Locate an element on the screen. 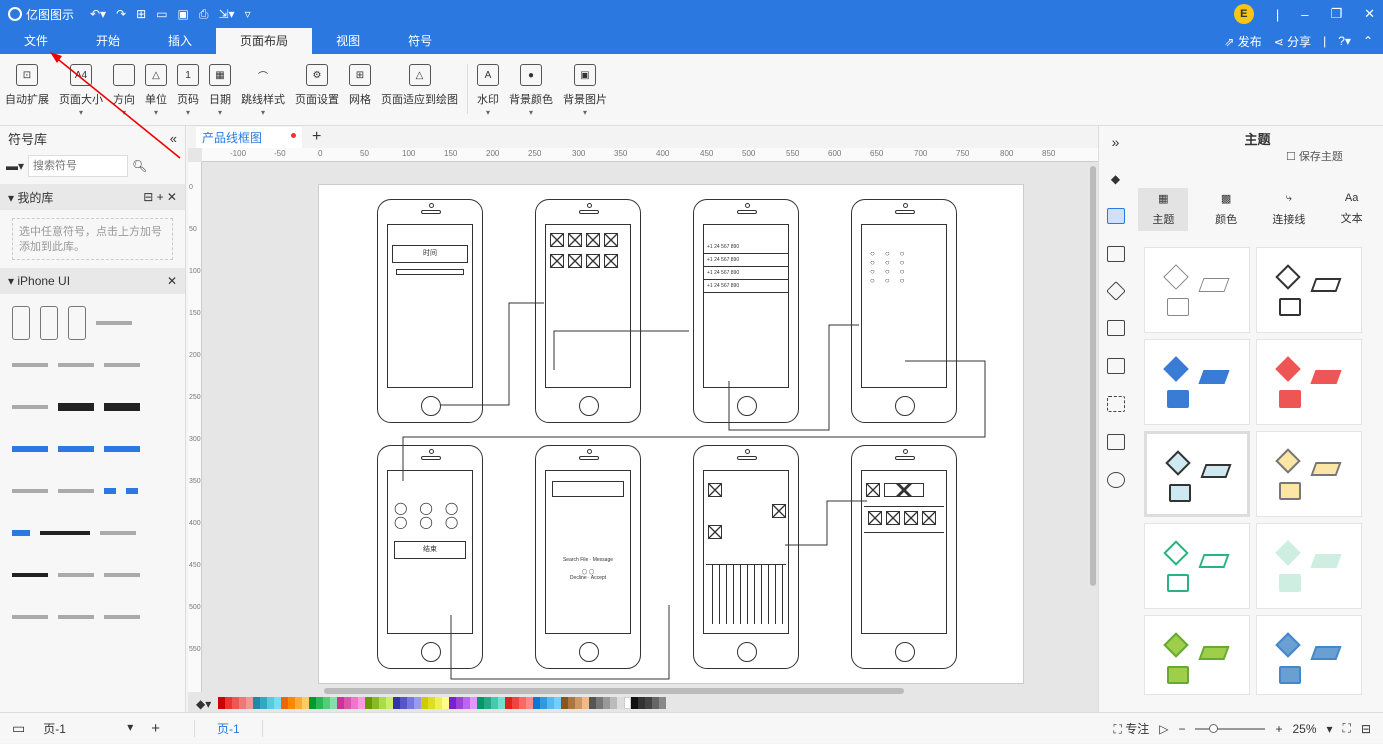 This screenshot has height=744, width=1383. page-size-button: A4 页面大小 ▾ is located at coordinates (81, 90).